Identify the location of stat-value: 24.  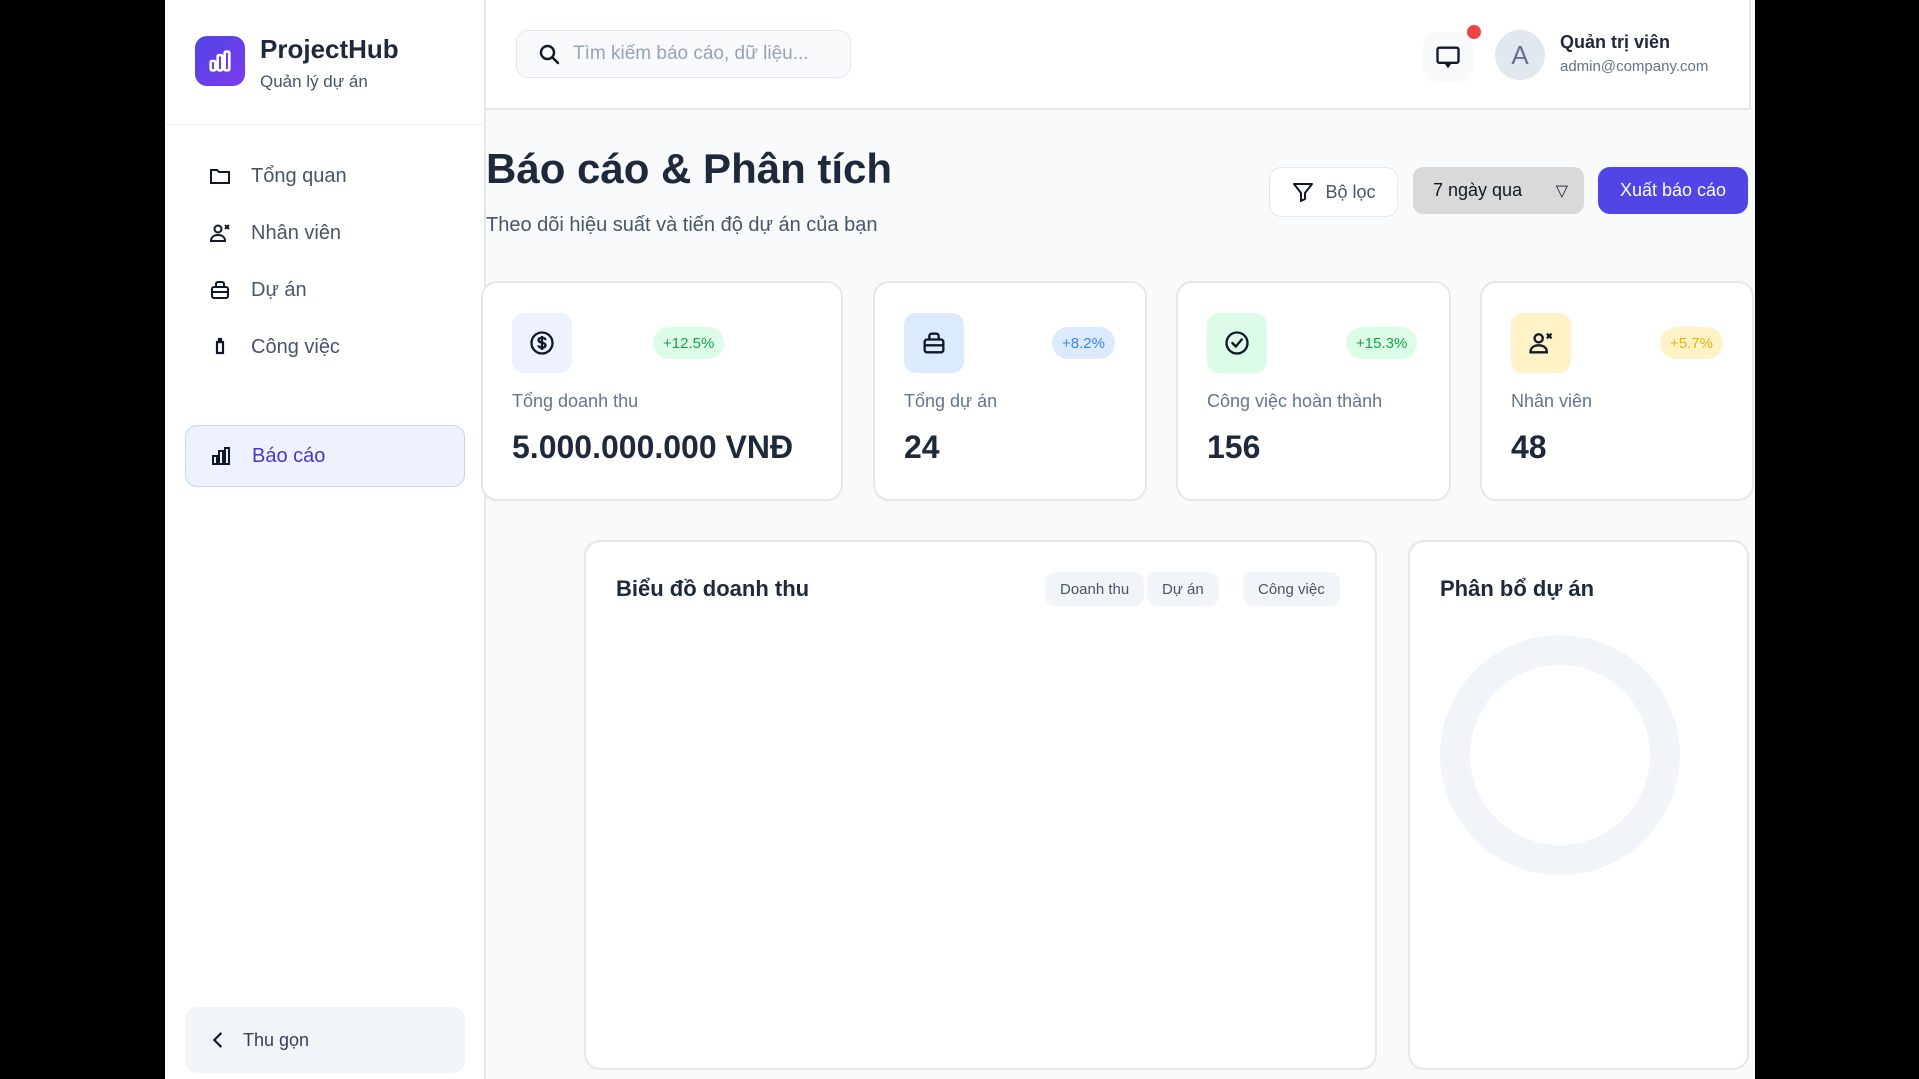
(922, 447).